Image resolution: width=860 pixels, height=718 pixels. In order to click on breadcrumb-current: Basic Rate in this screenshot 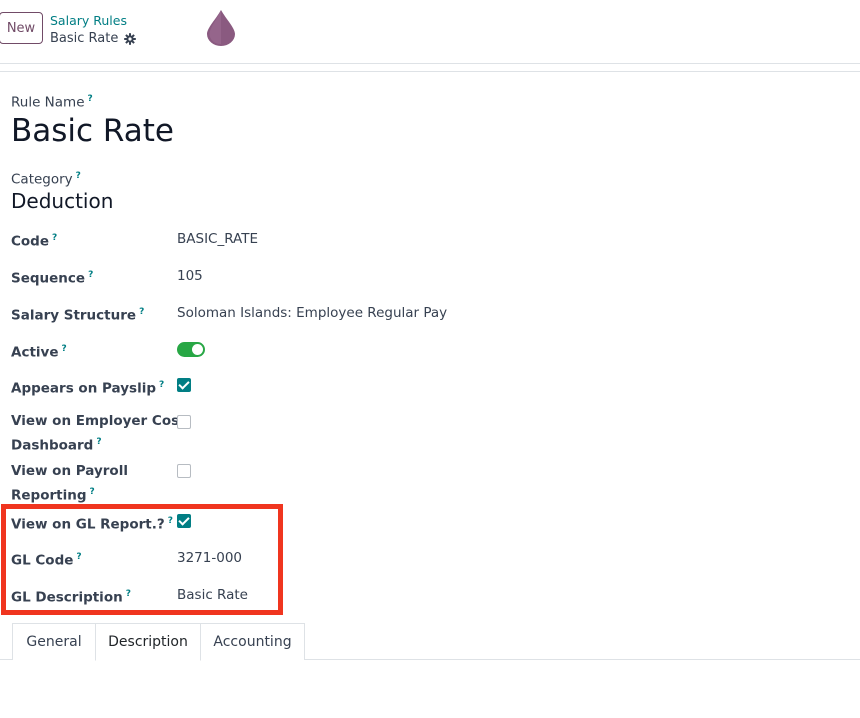, I will do `click(93, 38)`.